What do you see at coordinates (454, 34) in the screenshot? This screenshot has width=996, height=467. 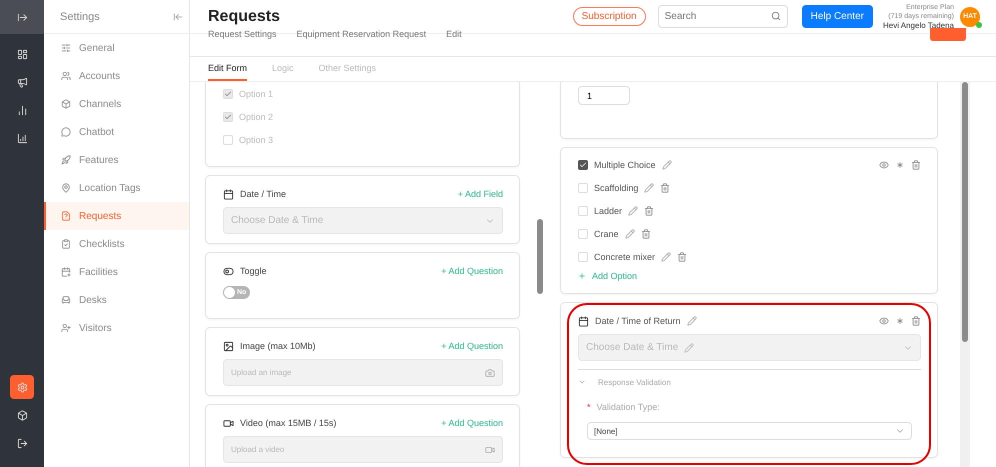 I see `breadcrumb-link: Edit` at bounding box center [454, 34].